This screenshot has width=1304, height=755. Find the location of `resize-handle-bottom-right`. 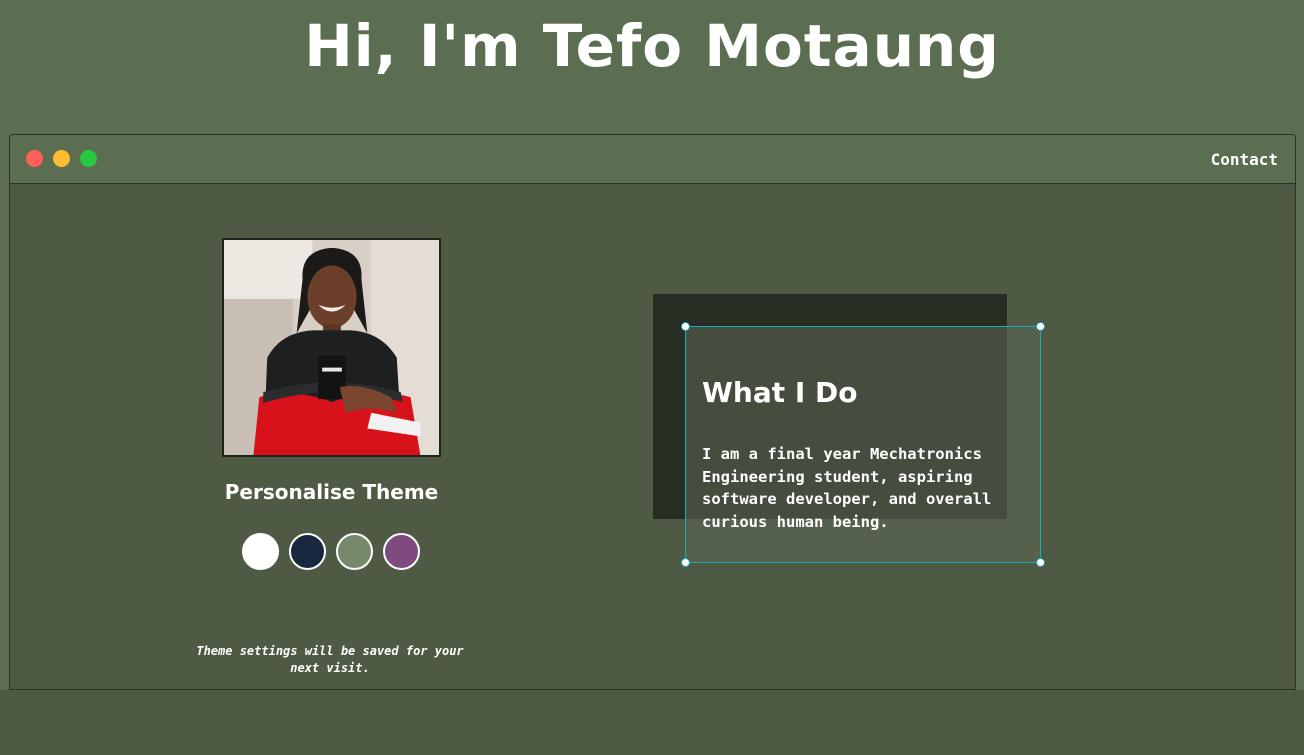

resize-handle-bottom-right is located at coordinates (1040, 562).